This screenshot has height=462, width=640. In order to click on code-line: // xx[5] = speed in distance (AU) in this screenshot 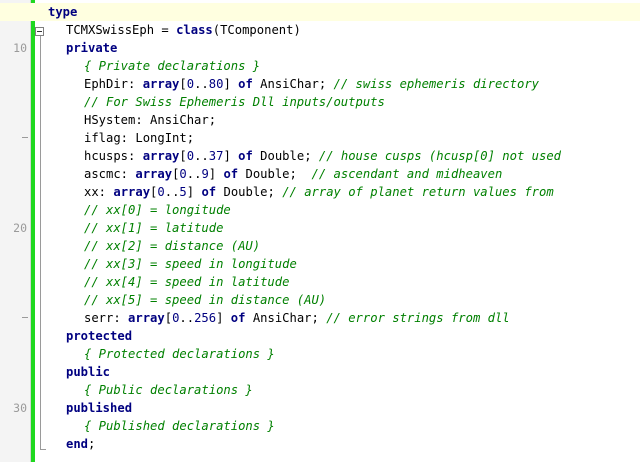, I will do `click(320, 300)`.